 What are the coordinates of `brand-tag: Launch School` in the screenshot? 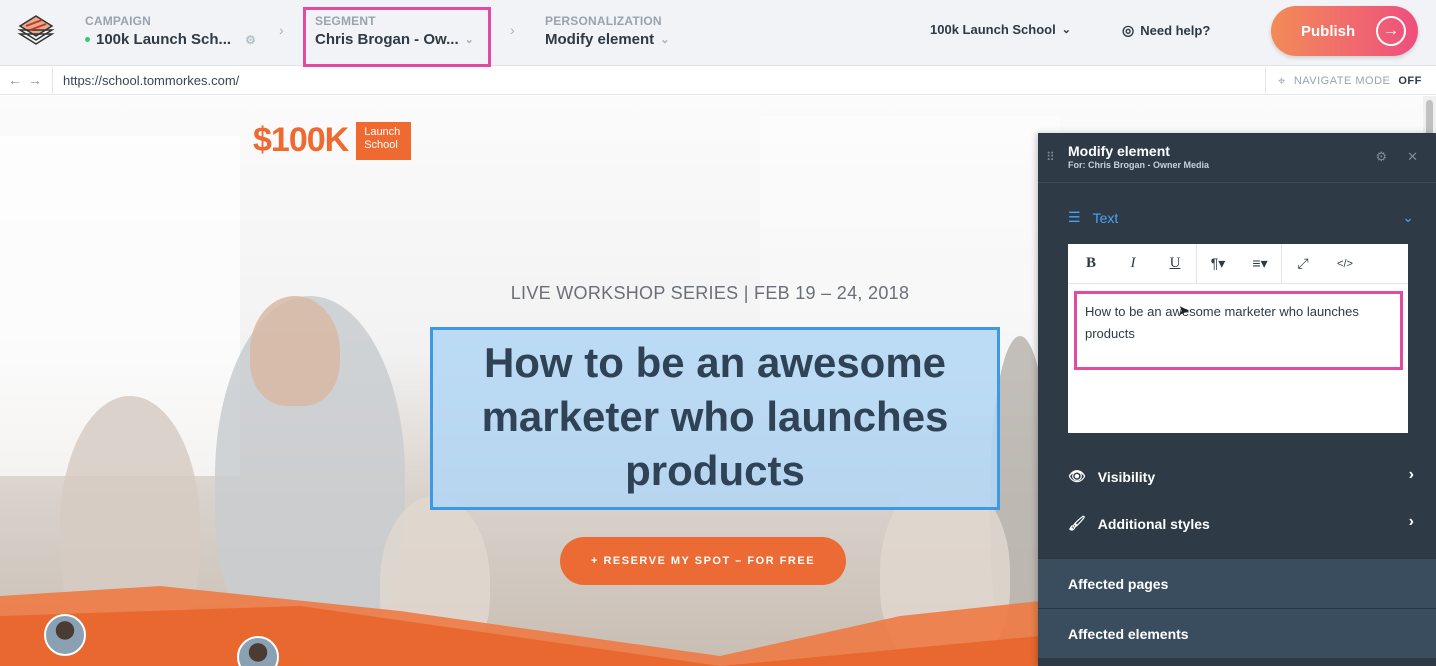 It's located at (384, 140).